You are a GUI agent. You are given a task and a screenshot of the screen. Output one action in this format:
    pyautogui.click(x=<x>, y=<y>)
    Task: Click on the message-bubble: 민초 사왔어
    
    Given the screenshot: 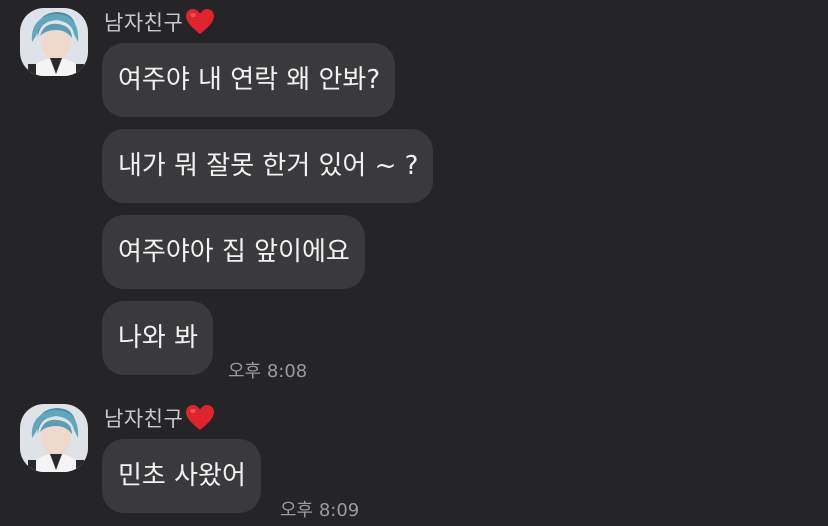 What is the action you would take?
    pyautogui.click(x=181, y=476)
    